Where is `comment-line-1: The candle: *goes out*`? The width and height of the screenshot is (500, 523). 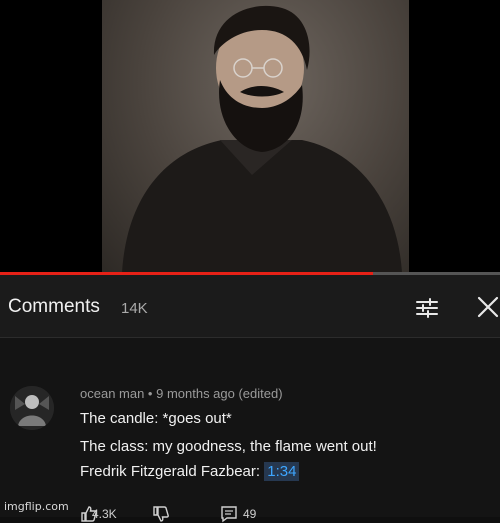 comment-line-1: The candle: *goes out* is located at coordinates (156, 418).